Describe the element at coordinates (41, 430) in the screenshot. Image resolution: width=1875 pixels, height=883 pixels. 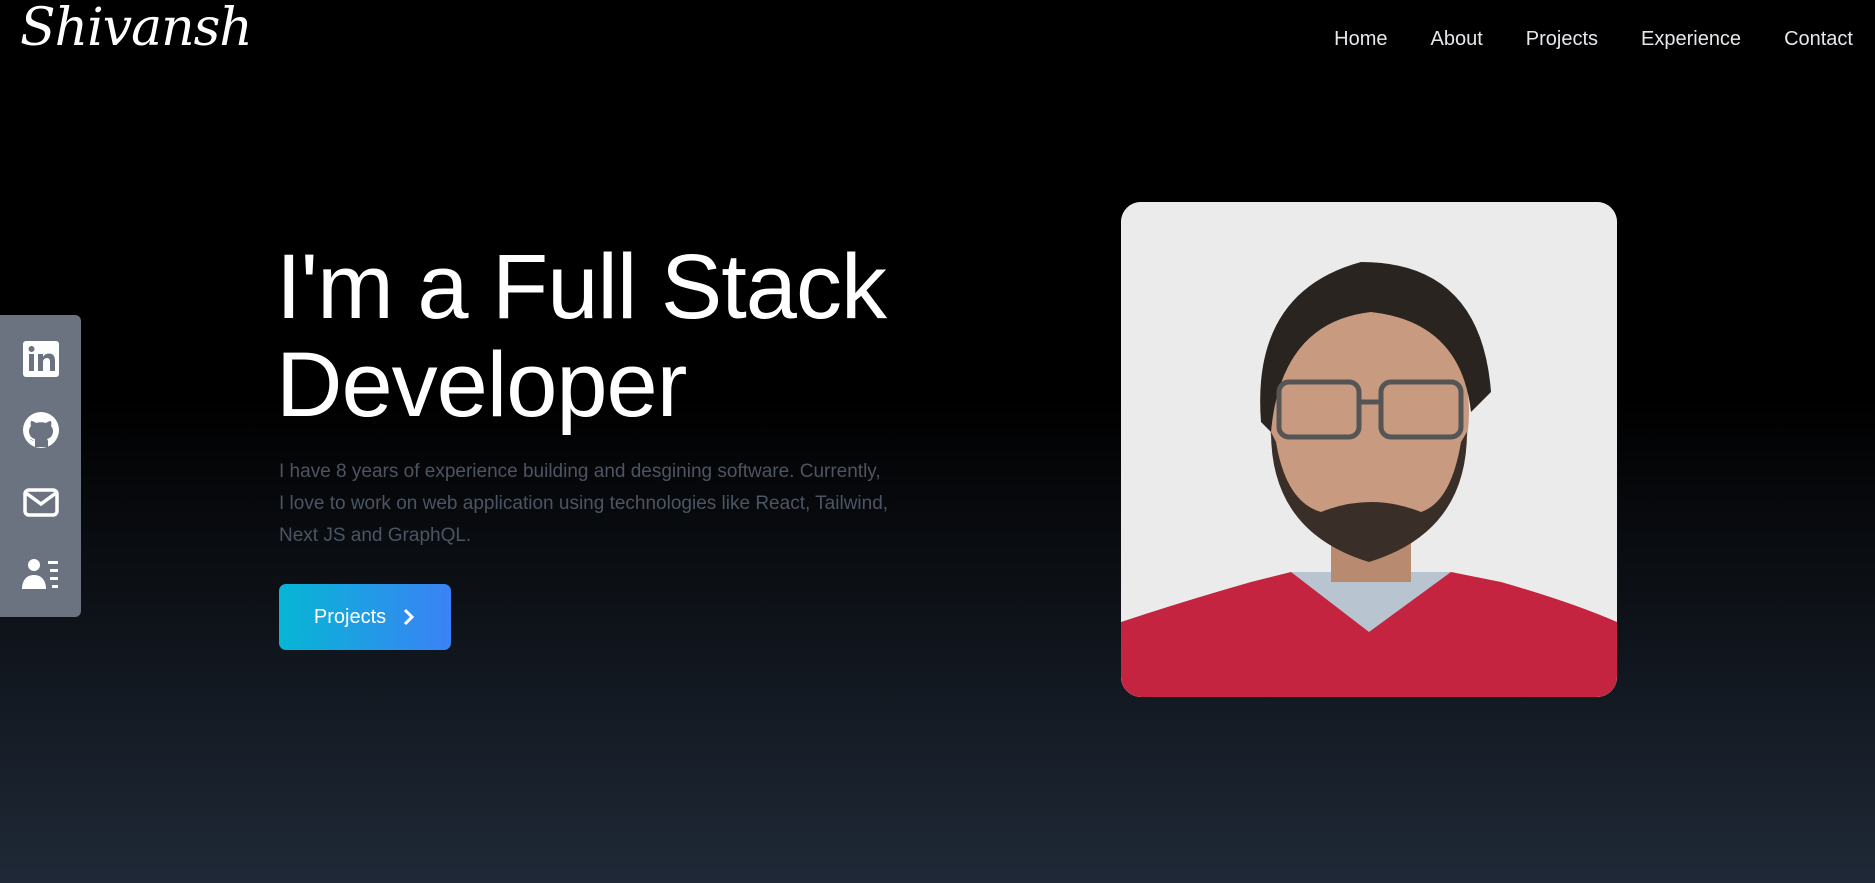
I see `github-icon` at that location.